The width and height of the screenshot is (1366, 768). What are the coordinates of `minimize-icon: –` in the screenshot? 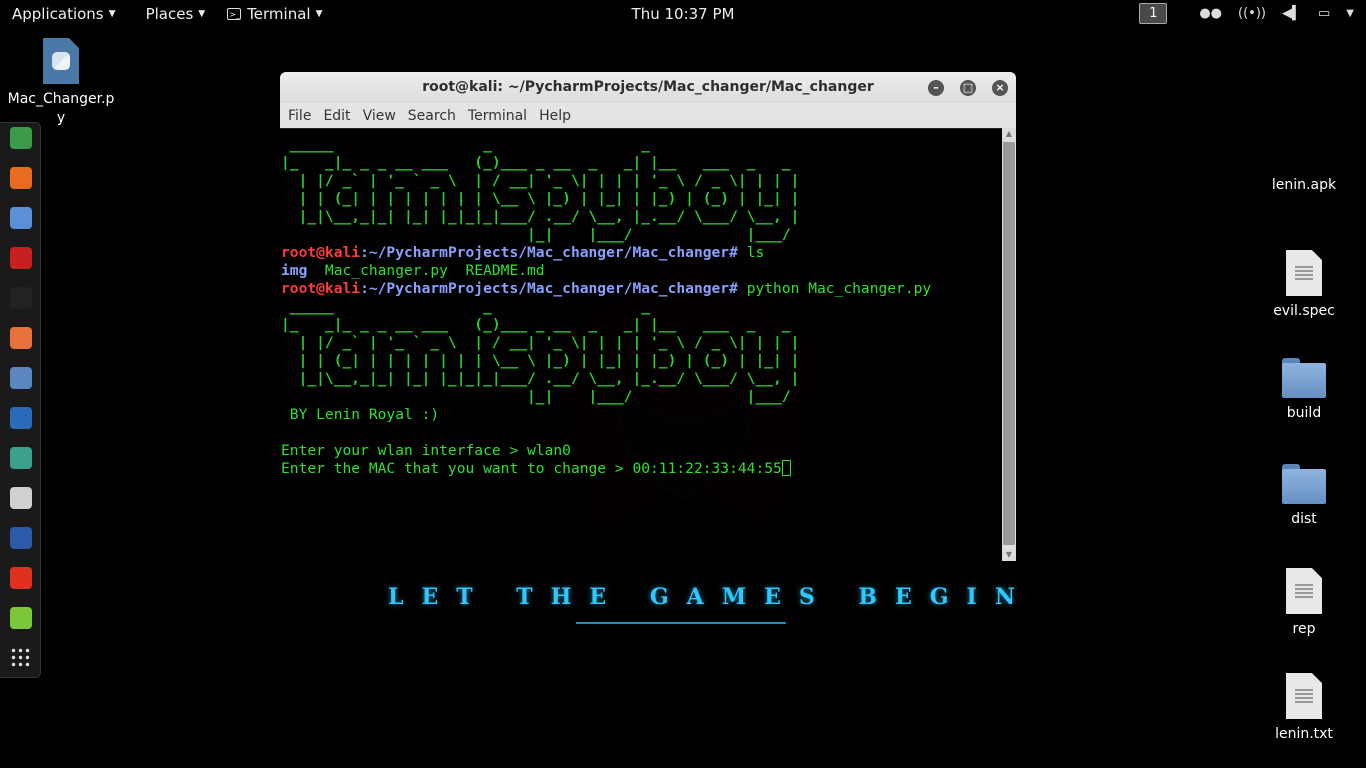 It's located at (936, 87).